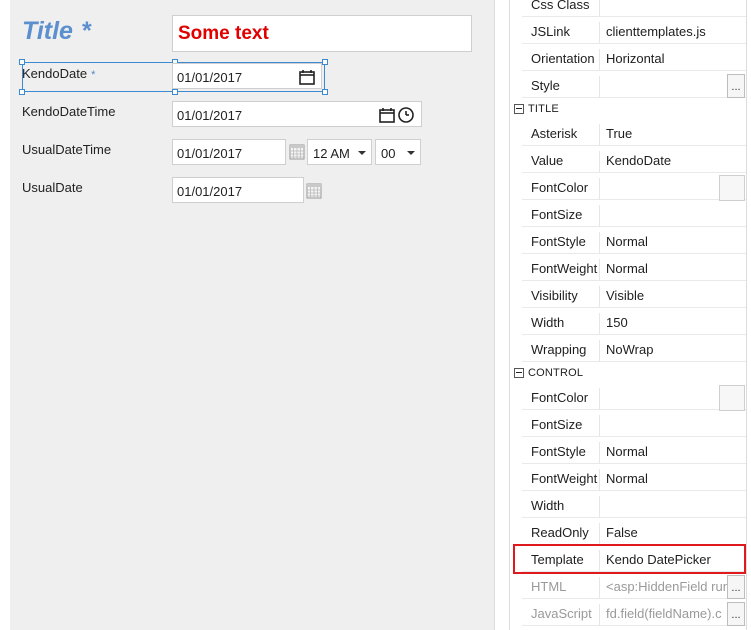 The height and width of the screenshot is (630, 751). What do you see at coordinates (229, 152) in the screenshot?
I see `usualdatetime-date-input: 01/01/2017` at bounding box center [229, 152].